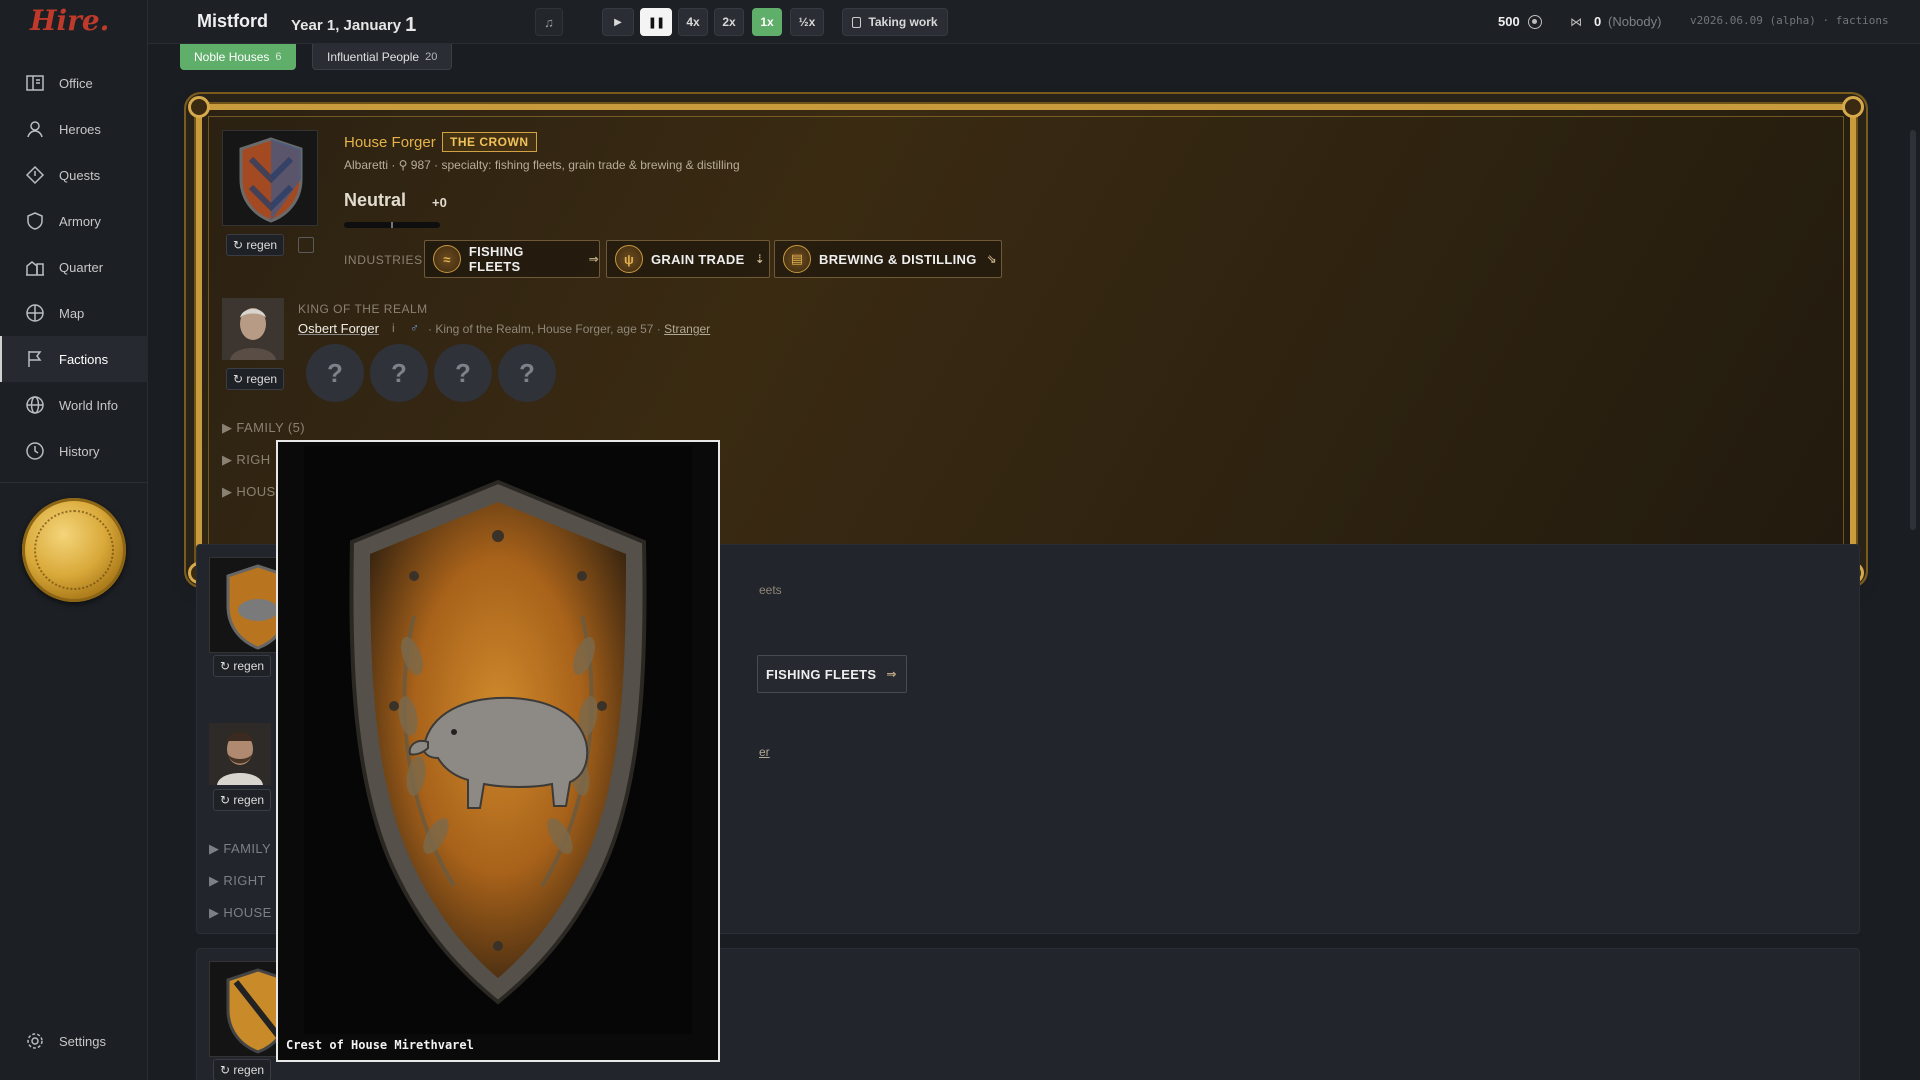  I want to click on holdings-section-toggle: ▶ HOUS, so click(249, 492).